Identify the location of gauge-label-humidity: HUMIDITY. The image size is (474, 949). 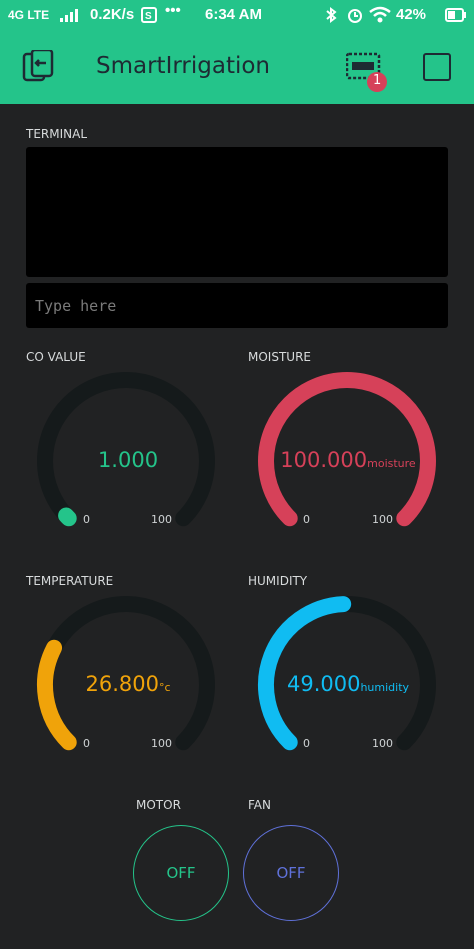
(278, 581).